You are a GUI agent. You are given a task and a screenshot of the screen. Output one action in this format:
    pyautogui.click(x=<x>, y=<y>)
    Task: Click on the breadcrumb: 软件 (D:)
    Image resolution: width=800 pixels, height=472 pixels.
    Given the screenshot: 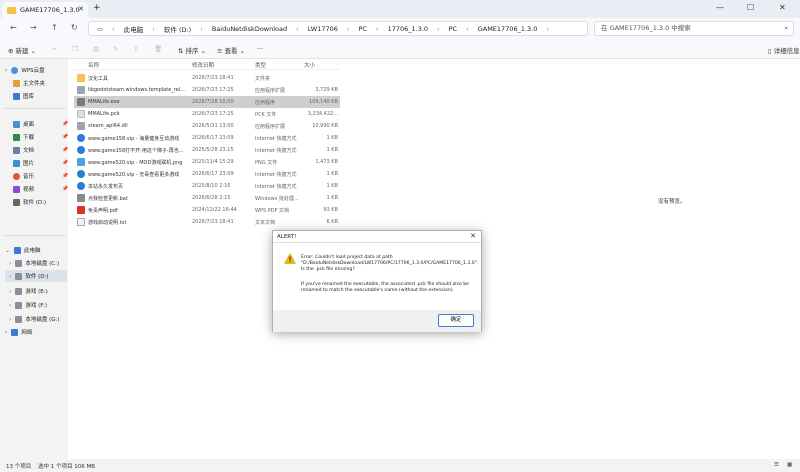 What is the action you would take?
    pyautogui.click(x=177, y=29)
    